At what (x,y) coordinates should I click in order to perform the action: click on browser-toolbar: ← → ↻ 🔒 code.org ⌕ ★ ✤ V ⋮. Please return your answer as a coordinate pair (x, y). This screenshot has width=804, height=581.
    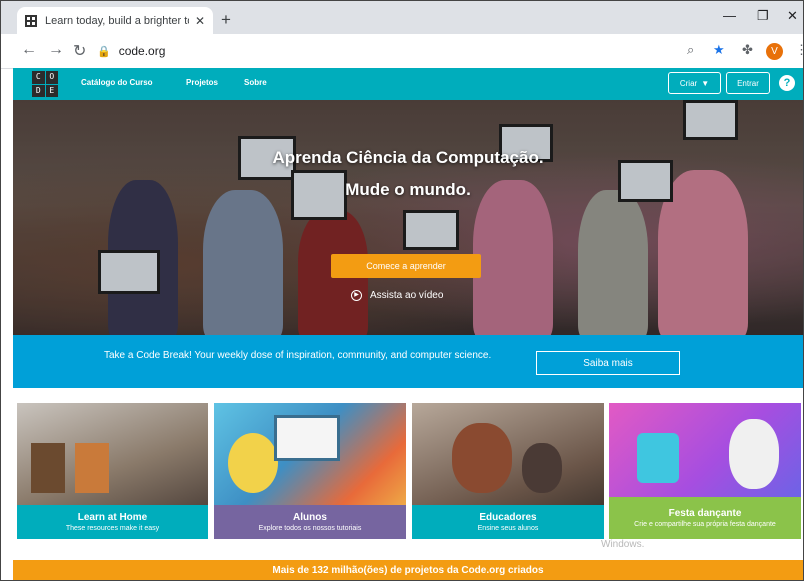
    Looking at the image, I should click on (402, 51).